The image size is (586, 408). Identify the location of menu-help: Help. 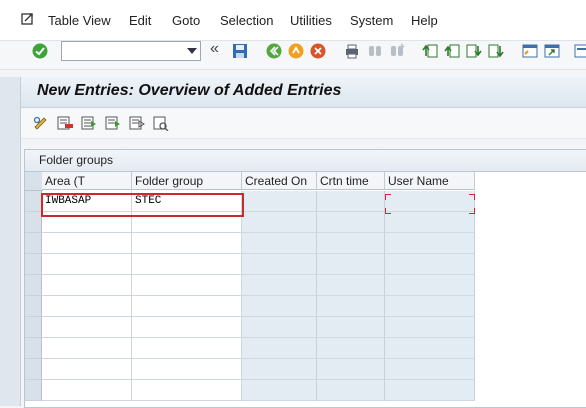
(424, 20).